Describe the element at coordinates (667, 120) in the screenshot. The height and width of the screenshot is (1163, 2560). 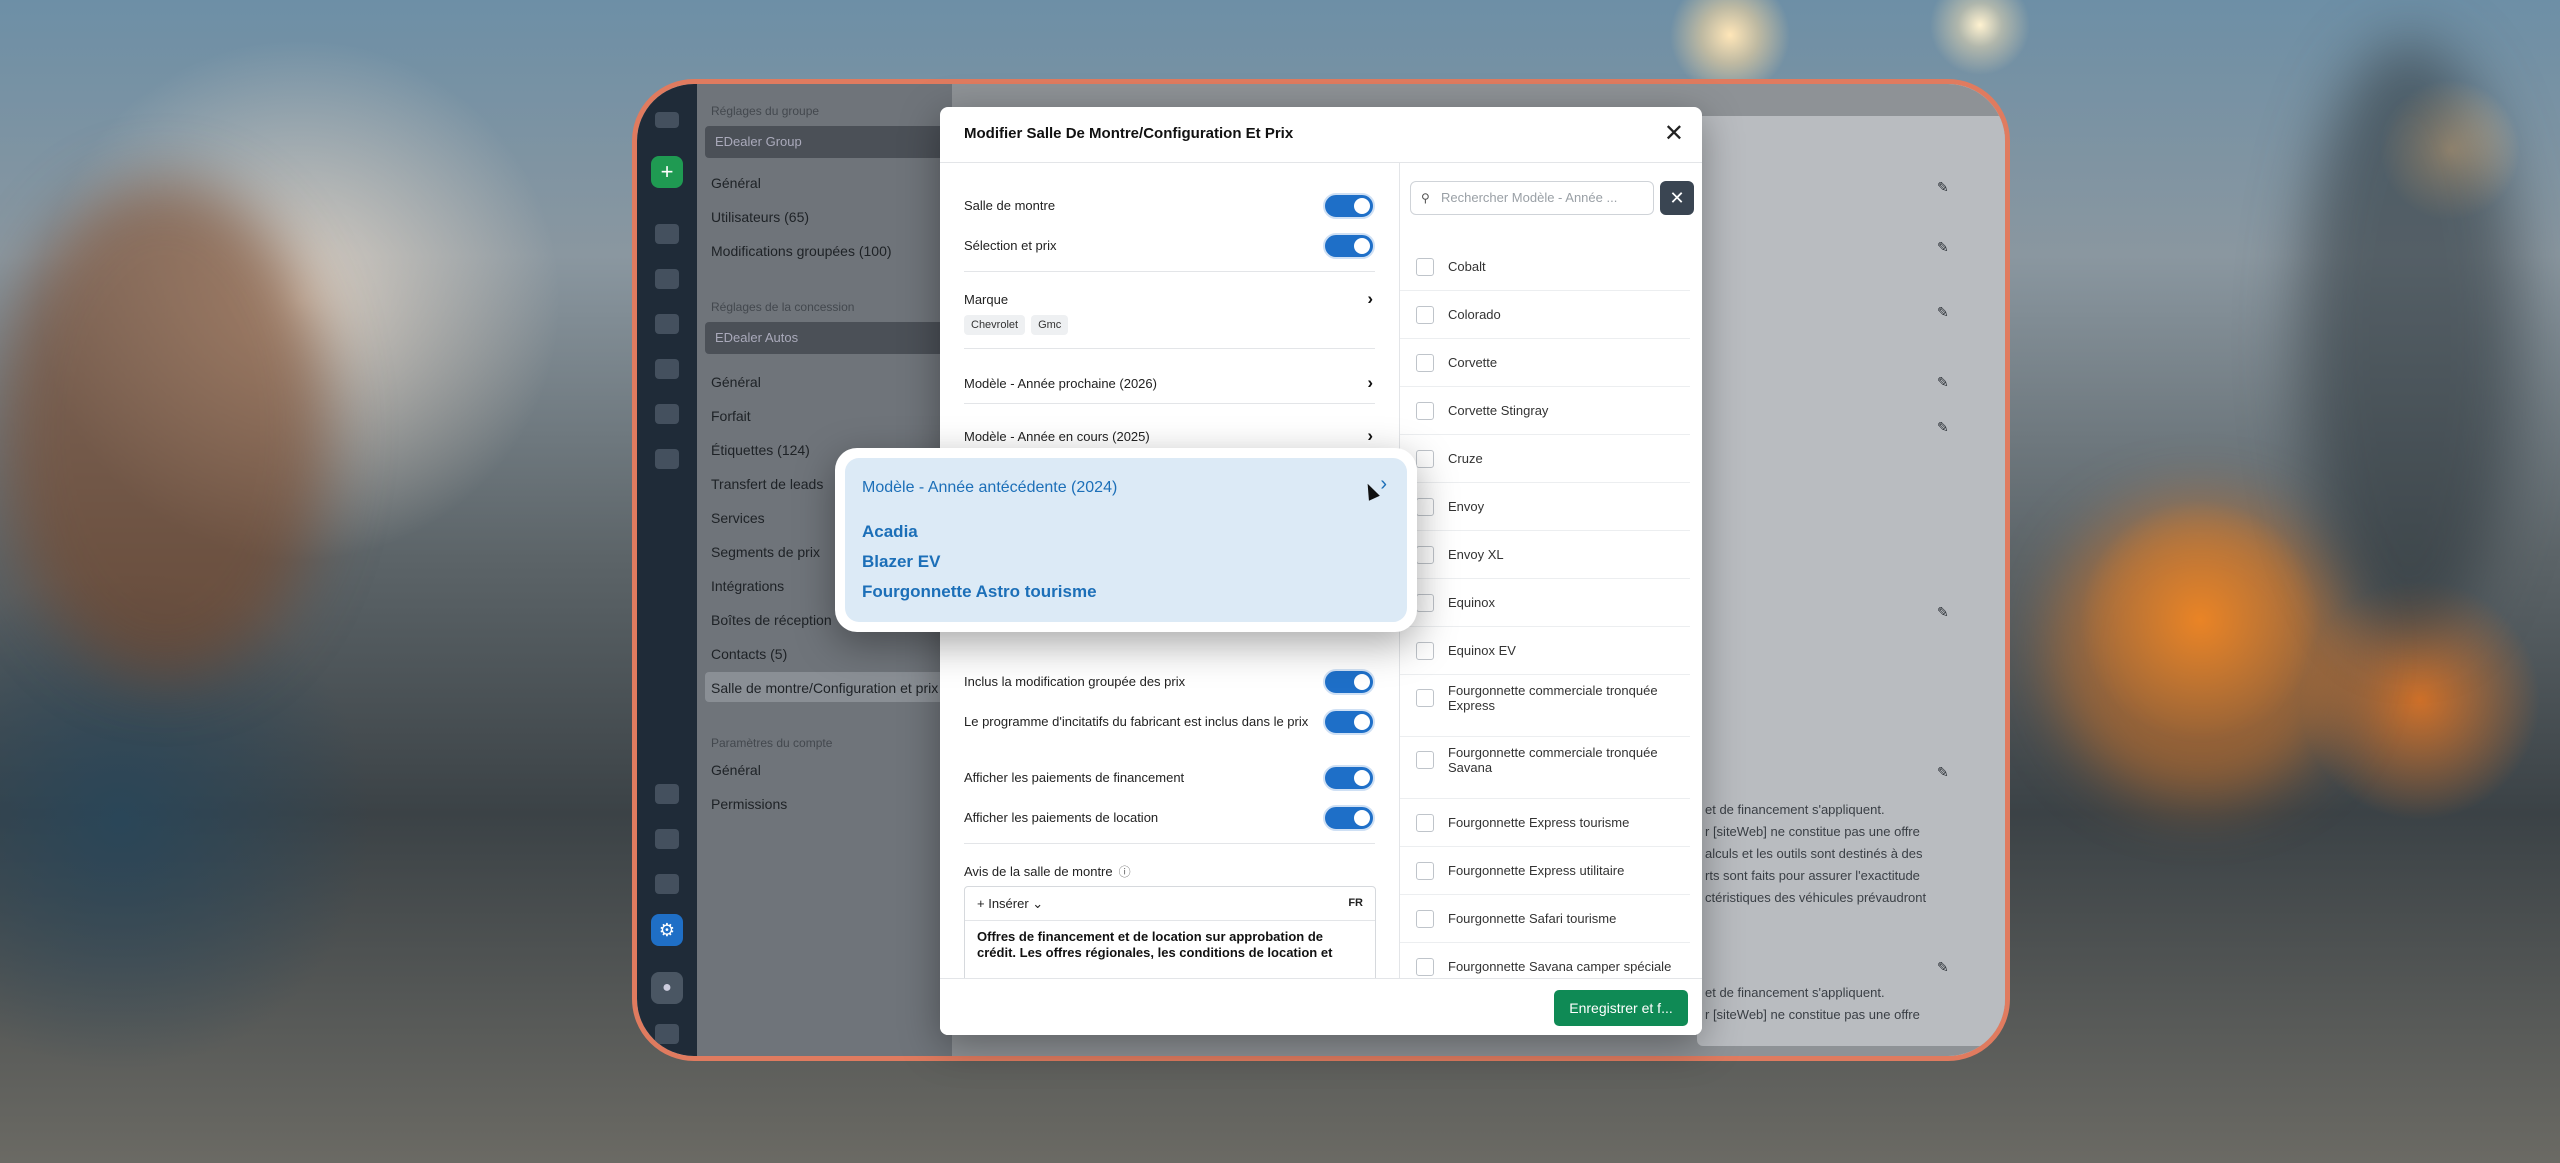
I see `menu-icon` at that location.